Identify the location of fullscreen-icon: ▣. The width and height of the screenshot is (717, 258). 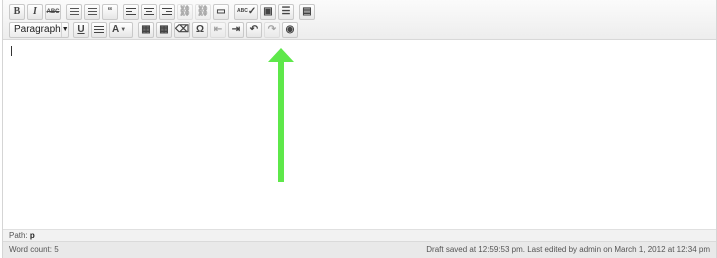
(268, 11).